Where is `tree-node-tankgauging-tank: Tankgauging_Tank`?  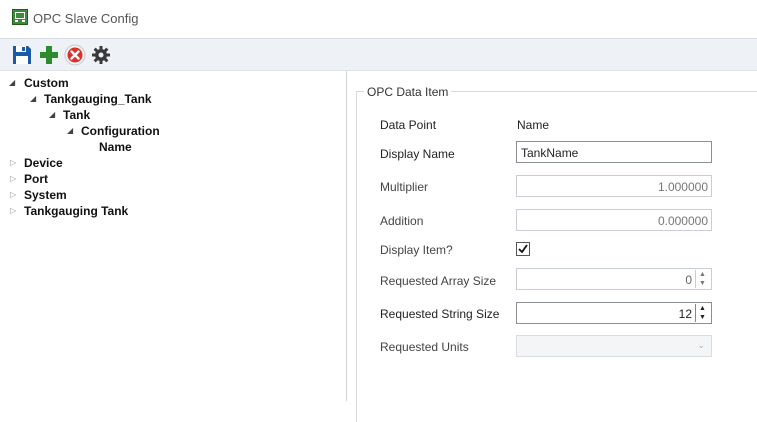
tree-node-tankgauging-tank: Tankgauging_Tank is located at coordinates (98, 99).